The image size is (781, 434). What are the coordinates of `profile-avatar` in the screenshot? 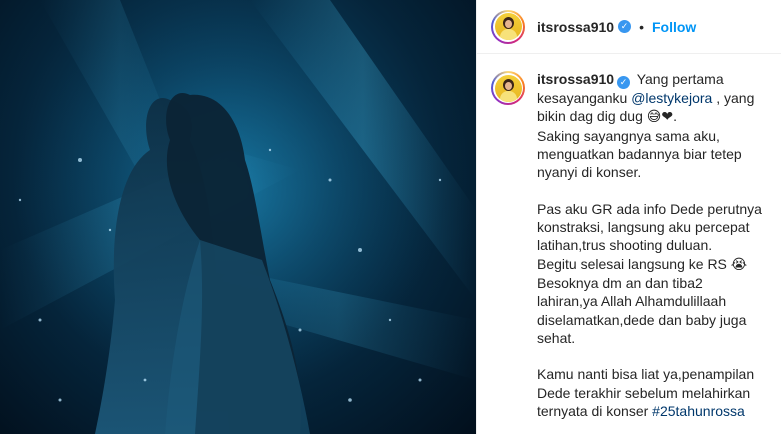 It's located at (508, 26).